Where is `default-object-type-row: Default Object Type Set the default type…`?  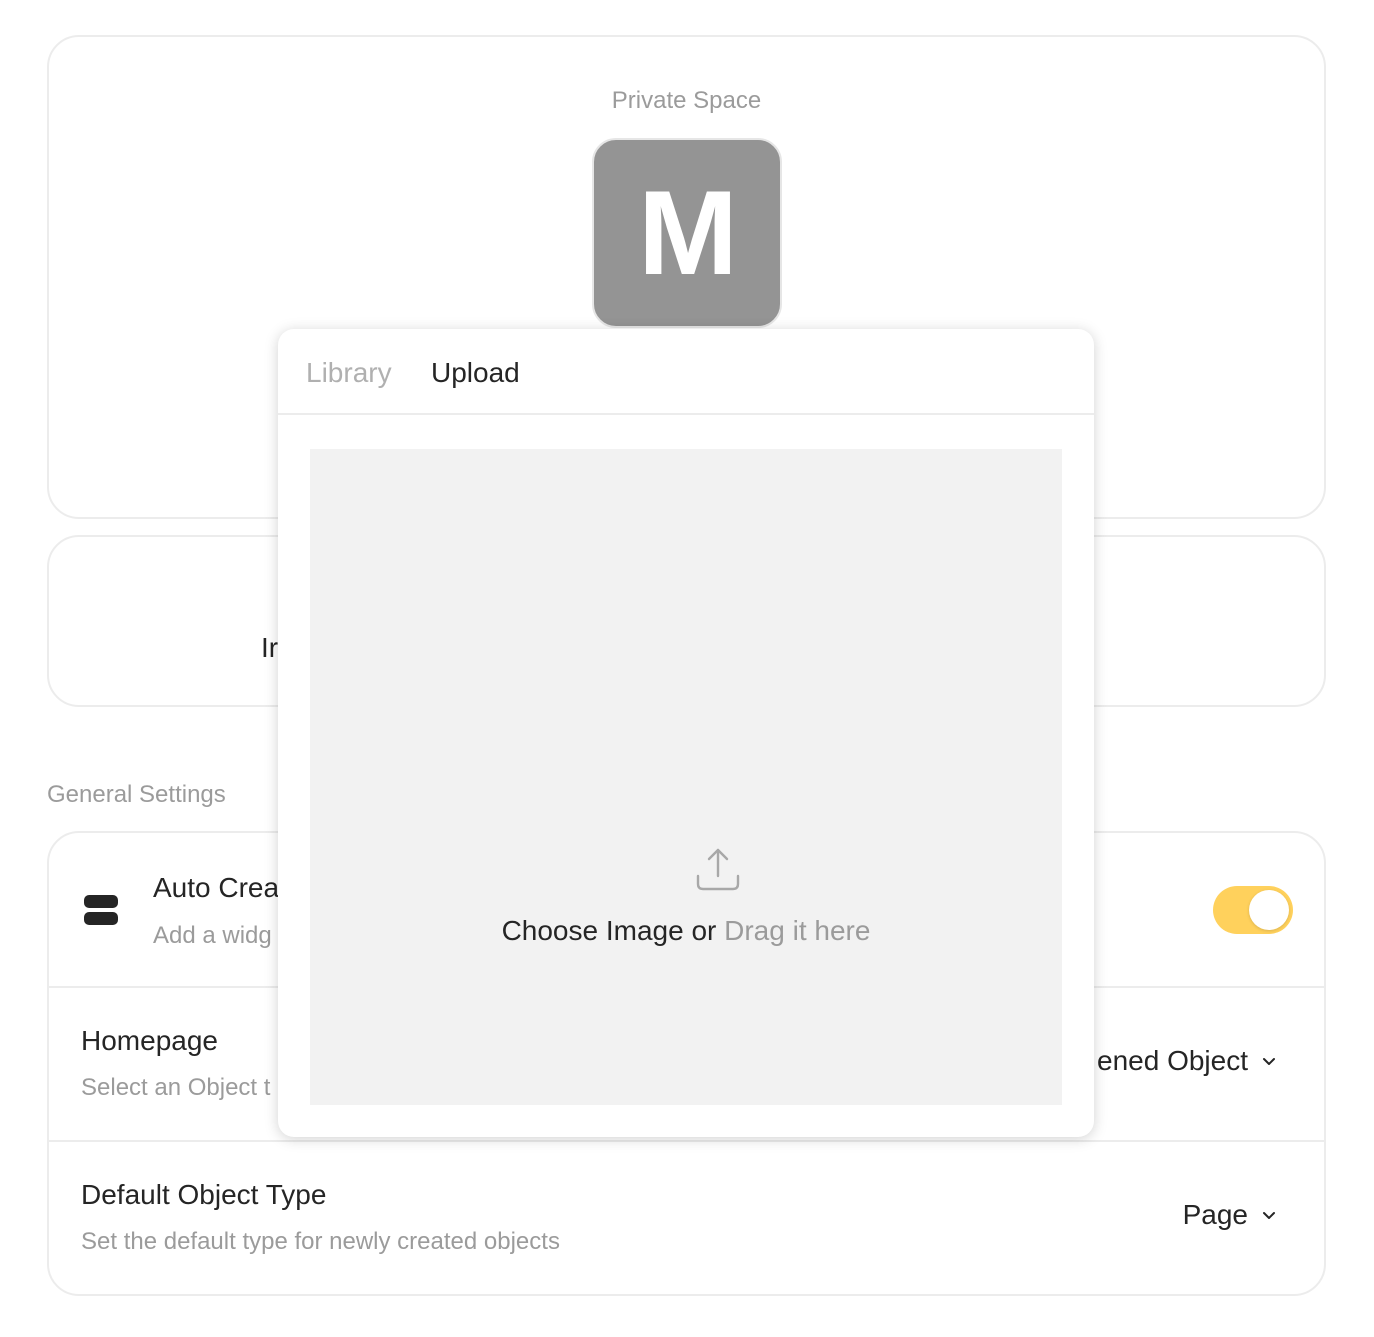 default-object-type-row: Default Object Type Set the default type… is located at coordinates (686, 1219).